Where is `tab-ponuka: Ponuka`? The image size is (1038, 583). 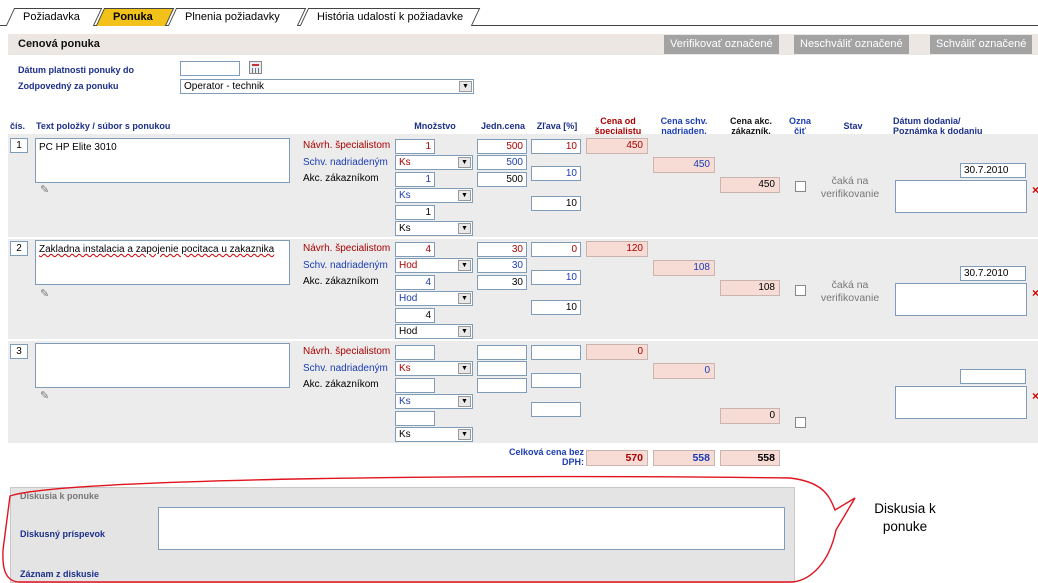 tab-ponuka: Ponuka is located at coordinates (135, 17).